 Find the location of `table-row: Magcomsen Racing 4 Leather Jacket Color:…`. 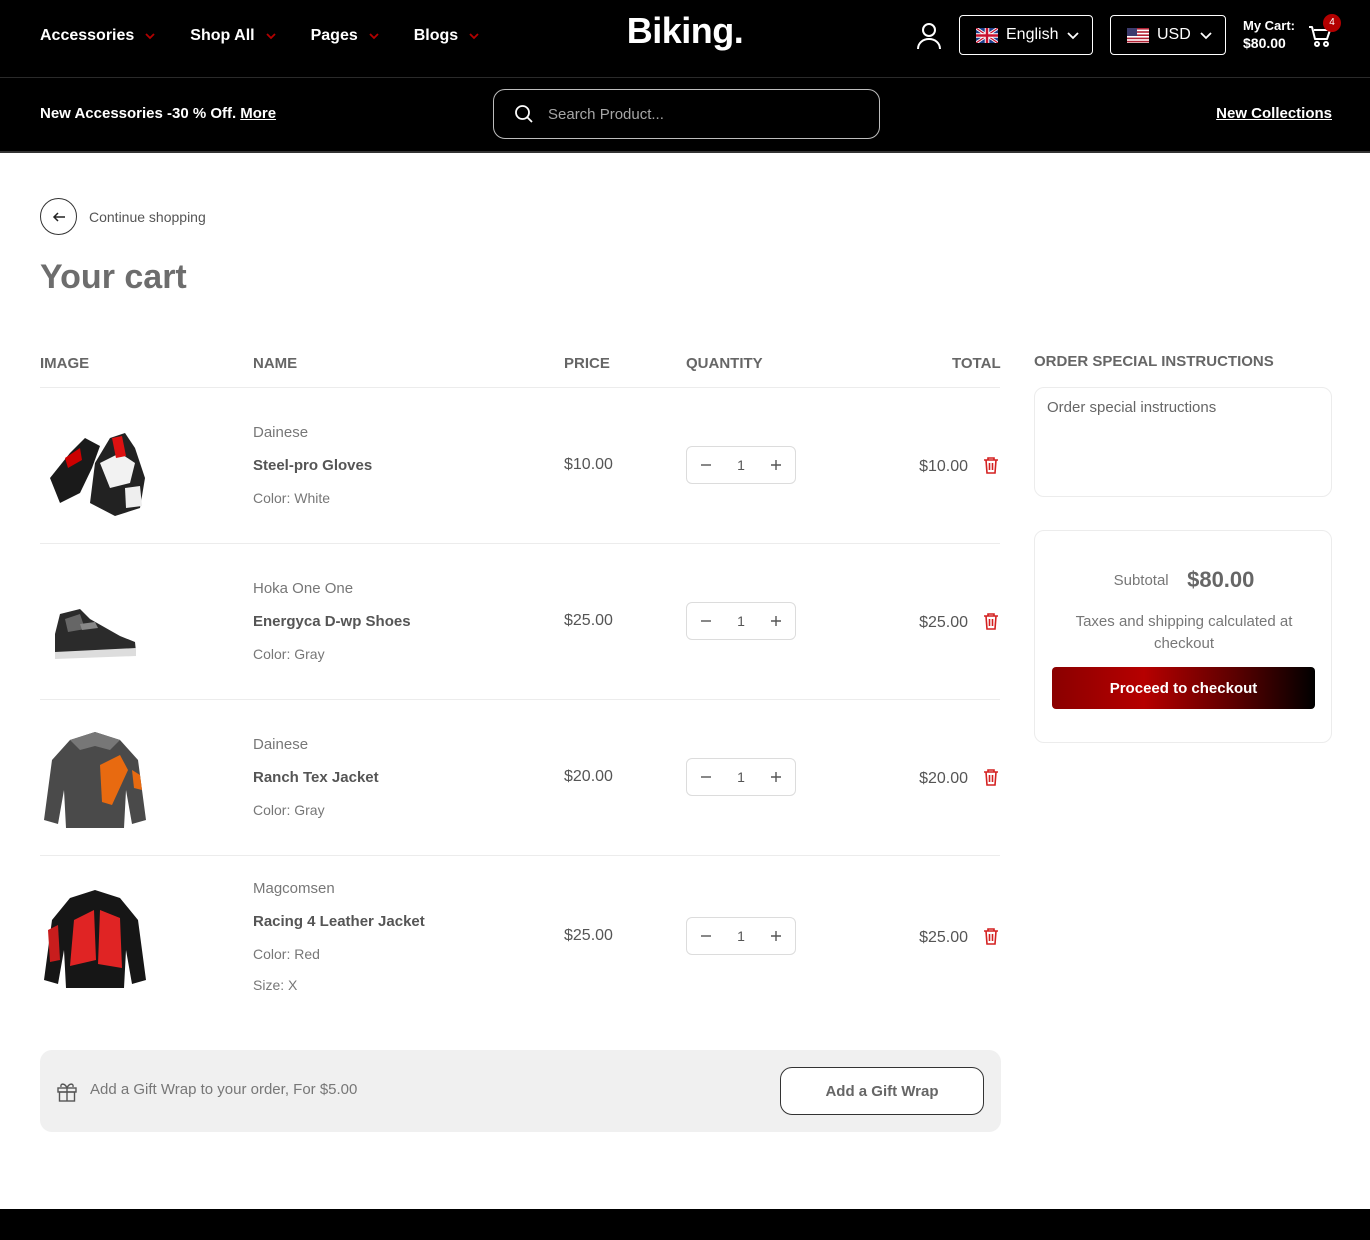

table-row: Magcomsen Racing 4 Leather Jacket Color:… is located at coordinates (520, 941).